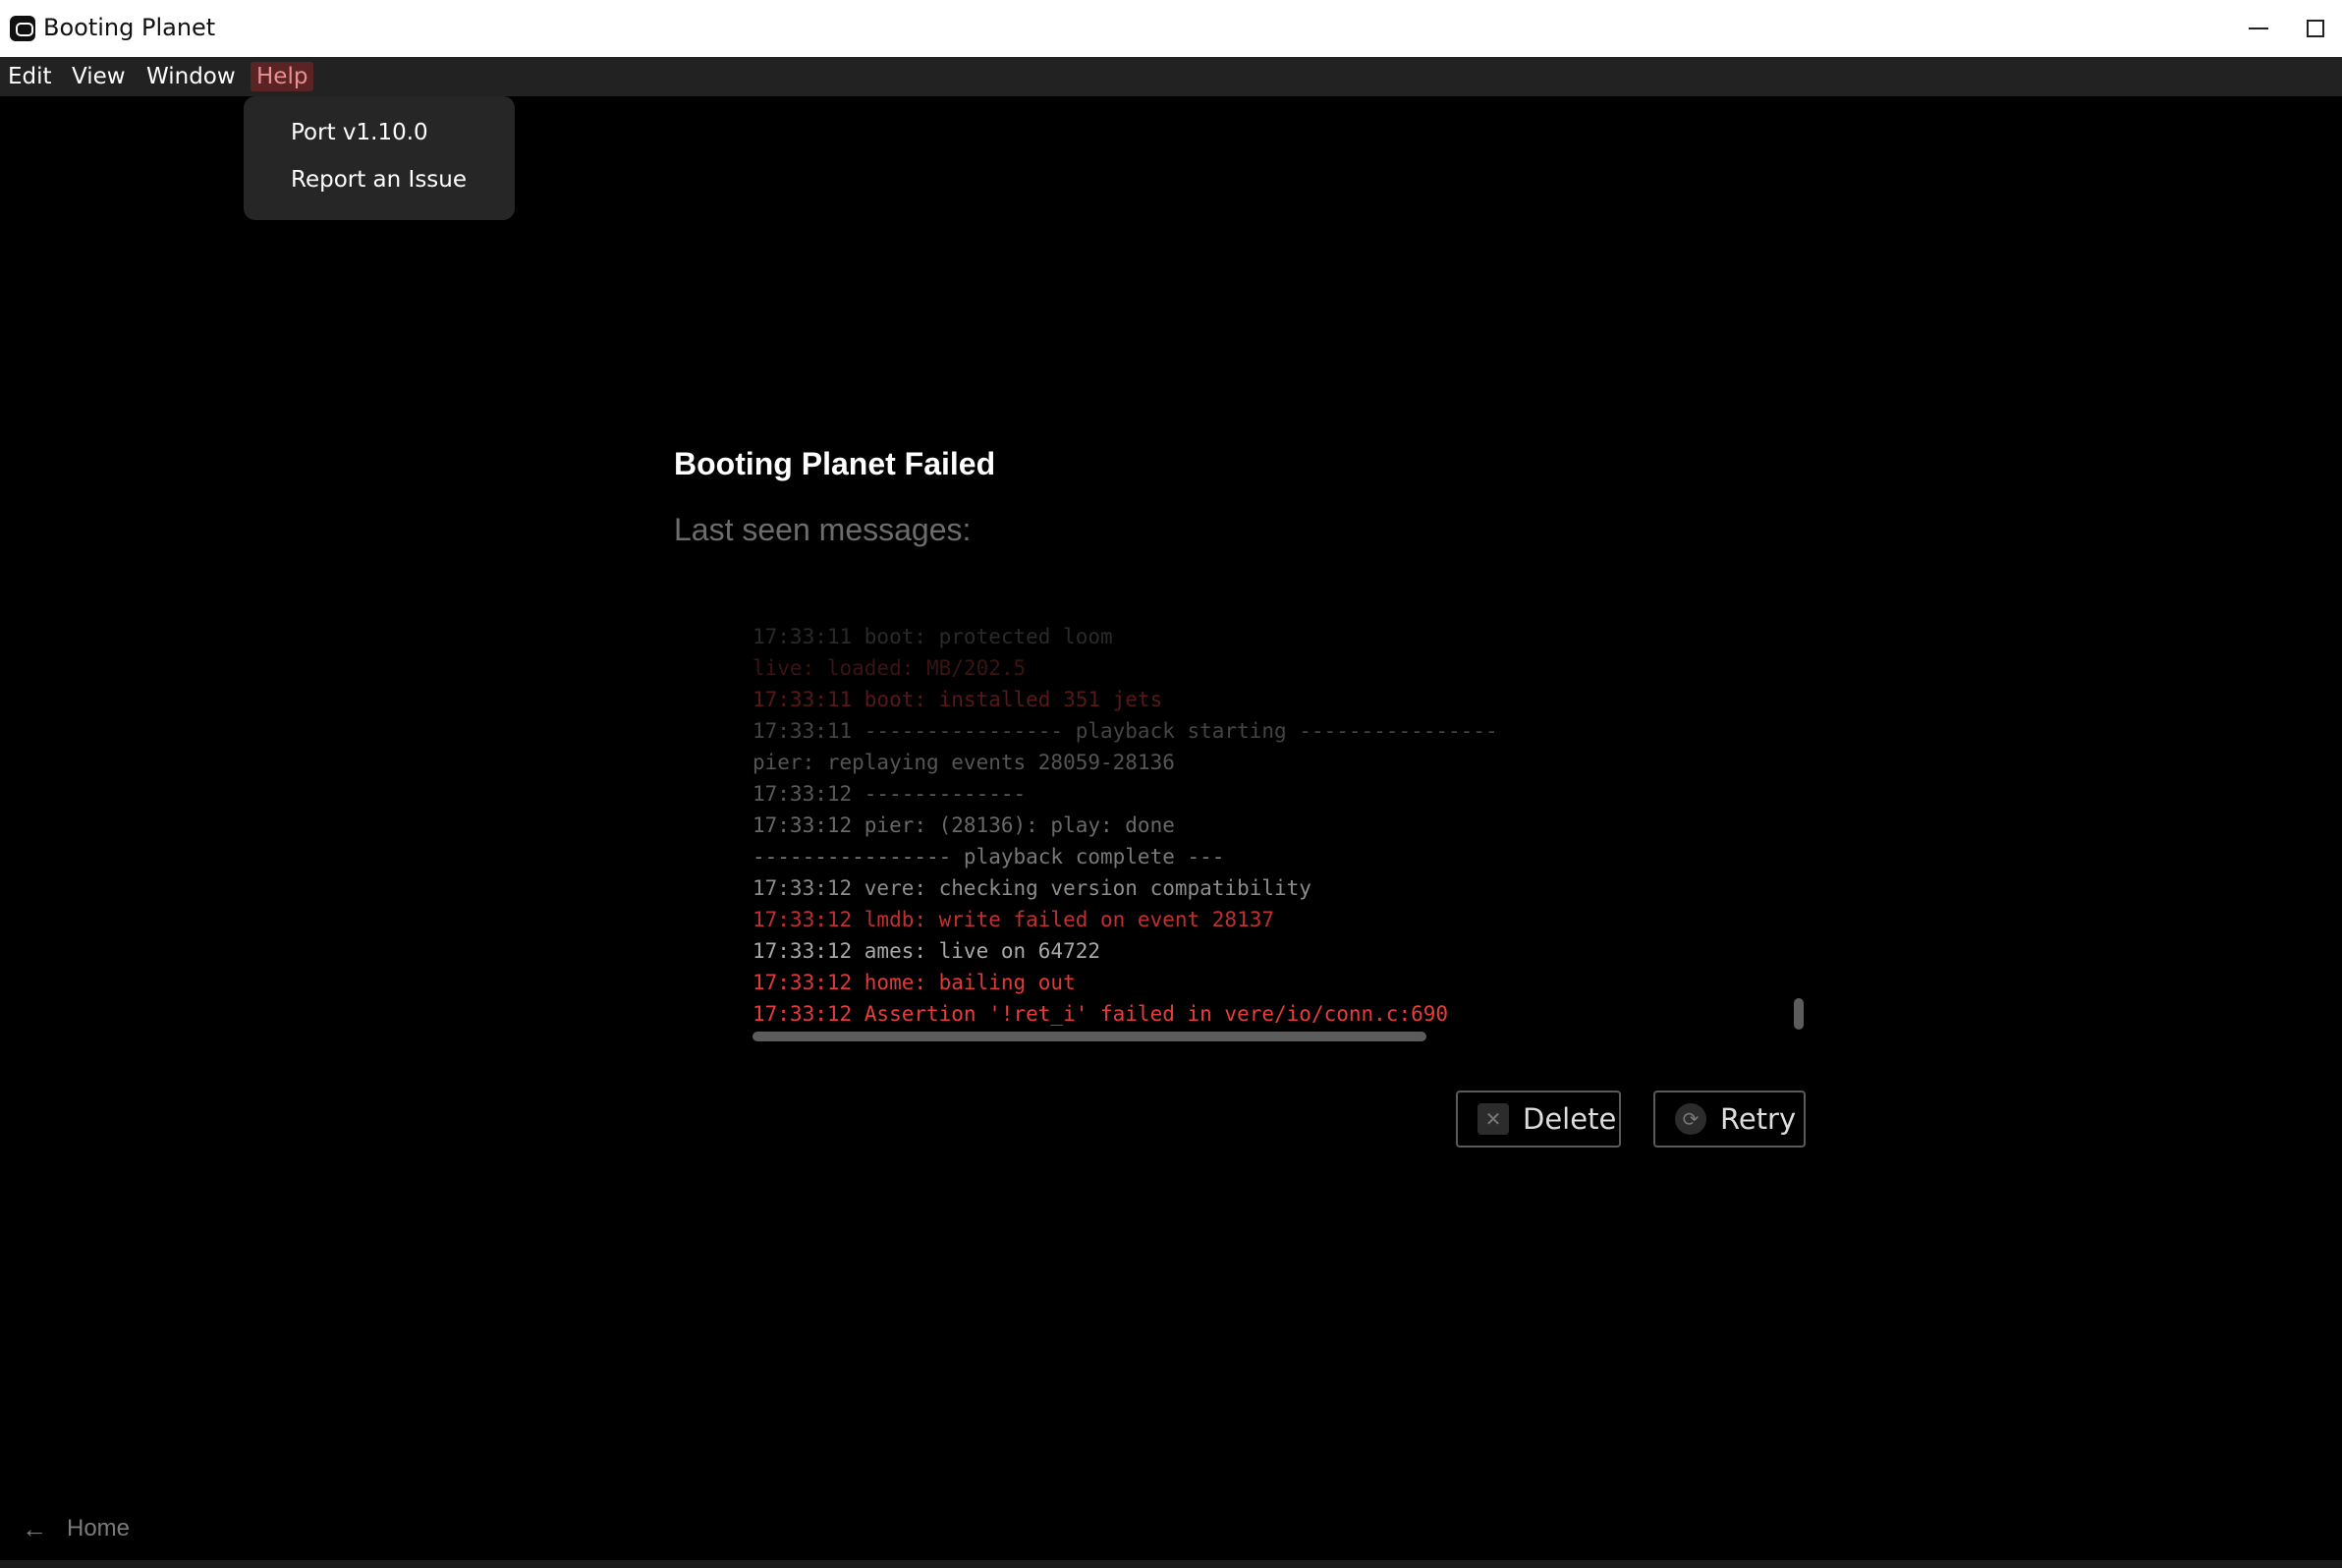 The width and height of the screenshot is (2342, 1568). I want to click on vertical-scrollbar, so click(1799, 1014).